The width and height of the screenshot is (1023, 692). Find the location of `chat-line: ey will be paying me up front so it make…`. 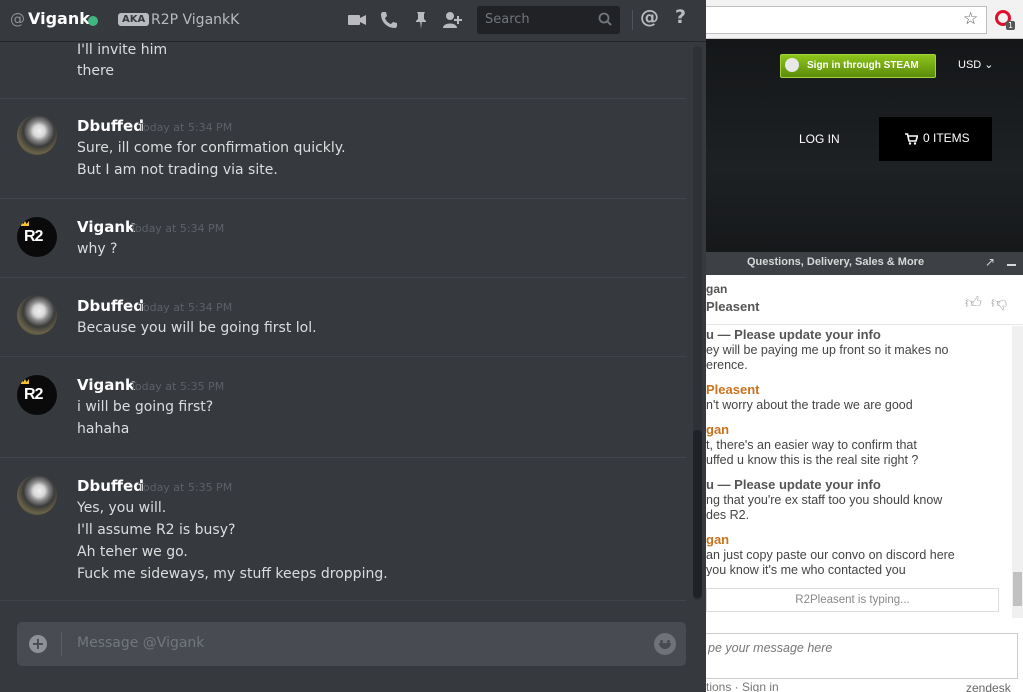

chat-line: ey will be paying me up front so it make… is located at coordinates (827, 350).